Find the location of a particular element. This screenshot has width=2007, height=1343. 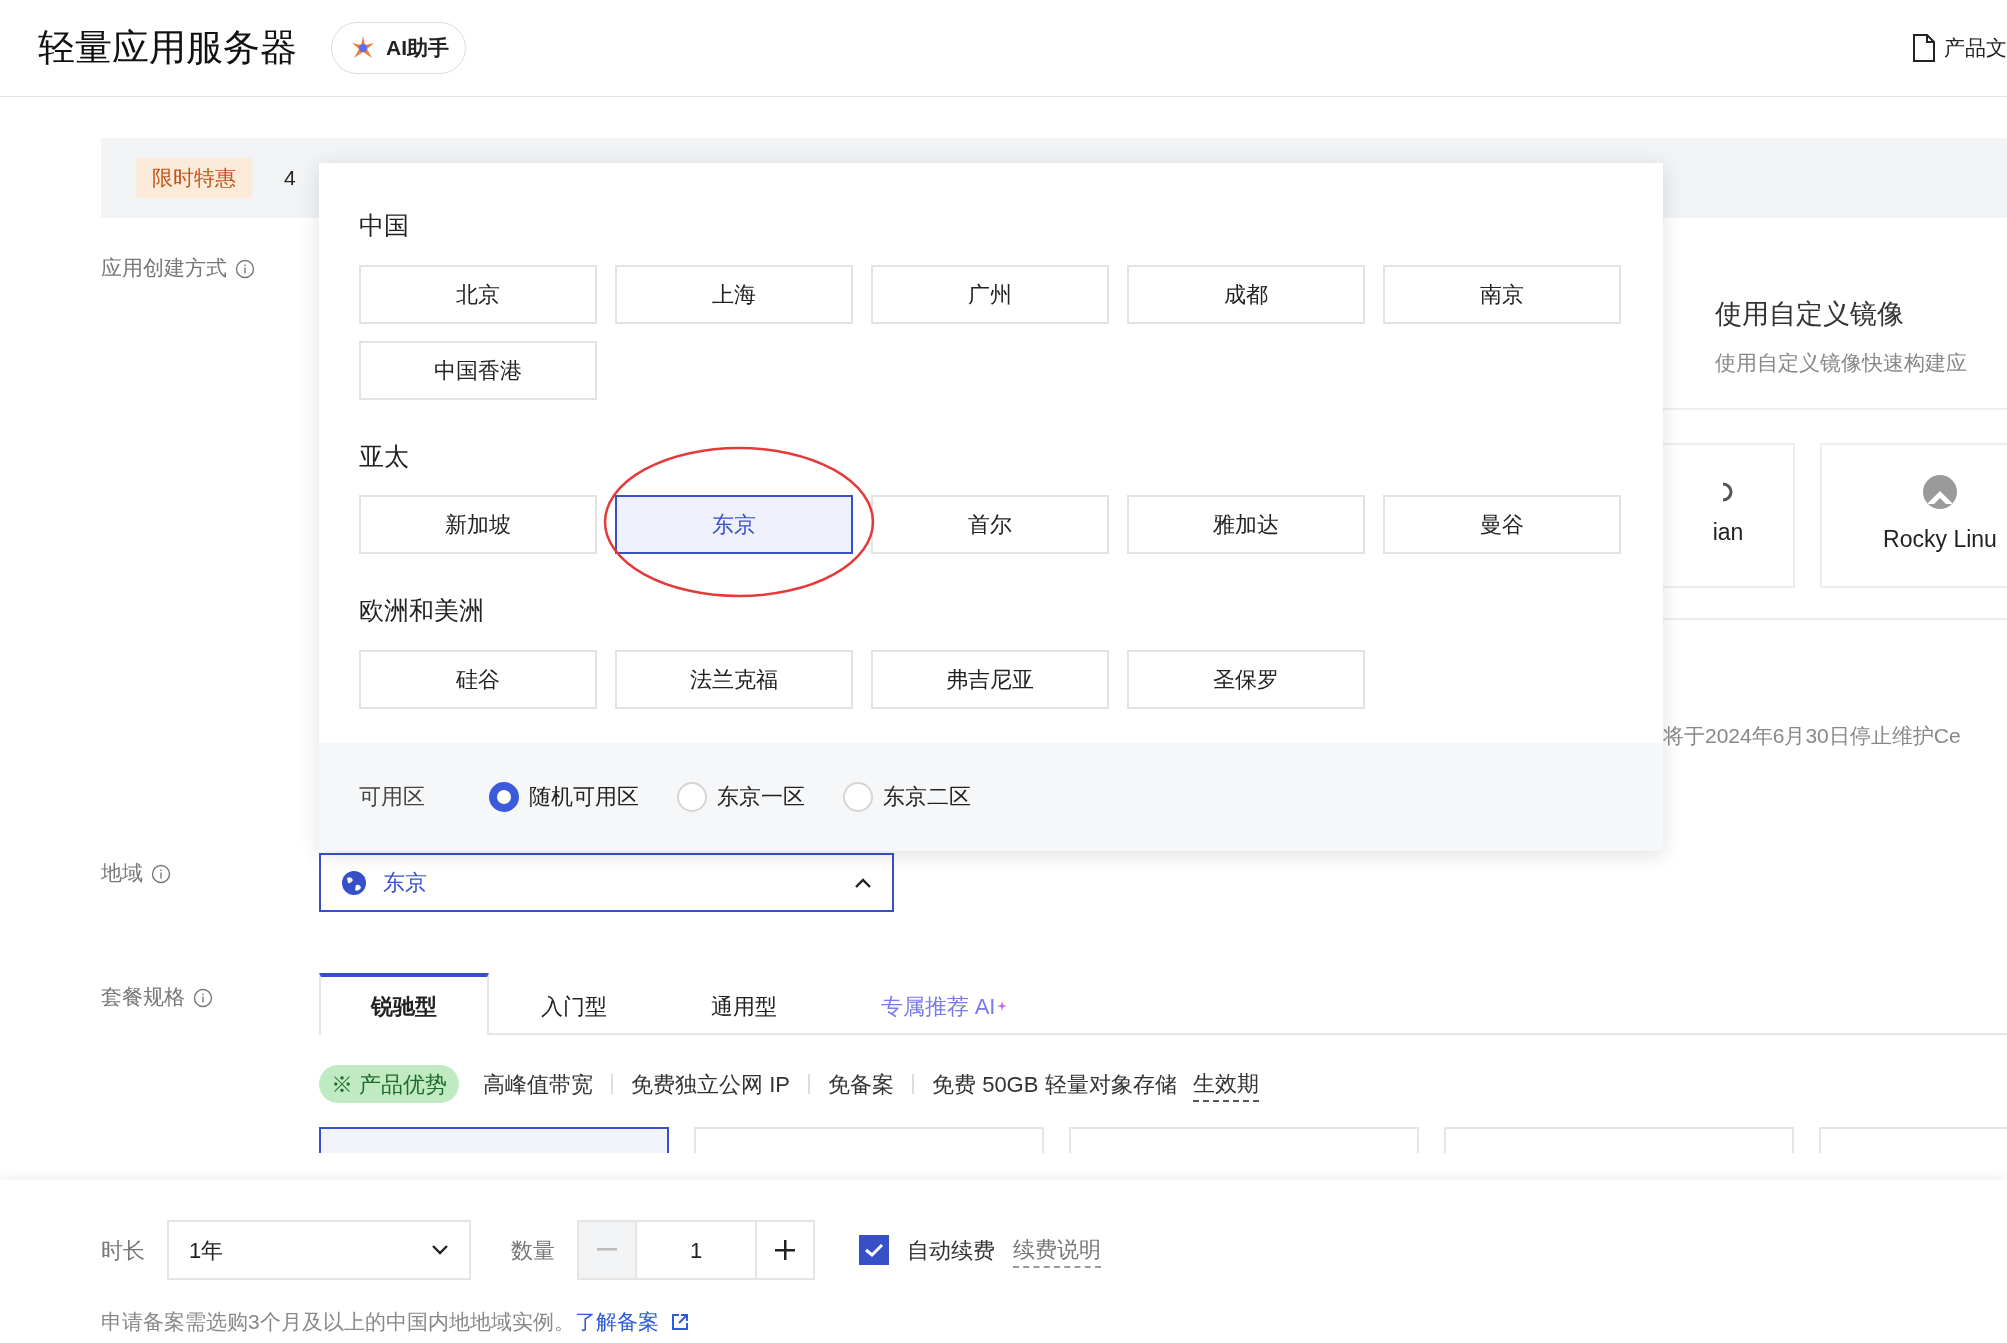

validity-link: 生效期 is located at coordinates (1225, 1084).